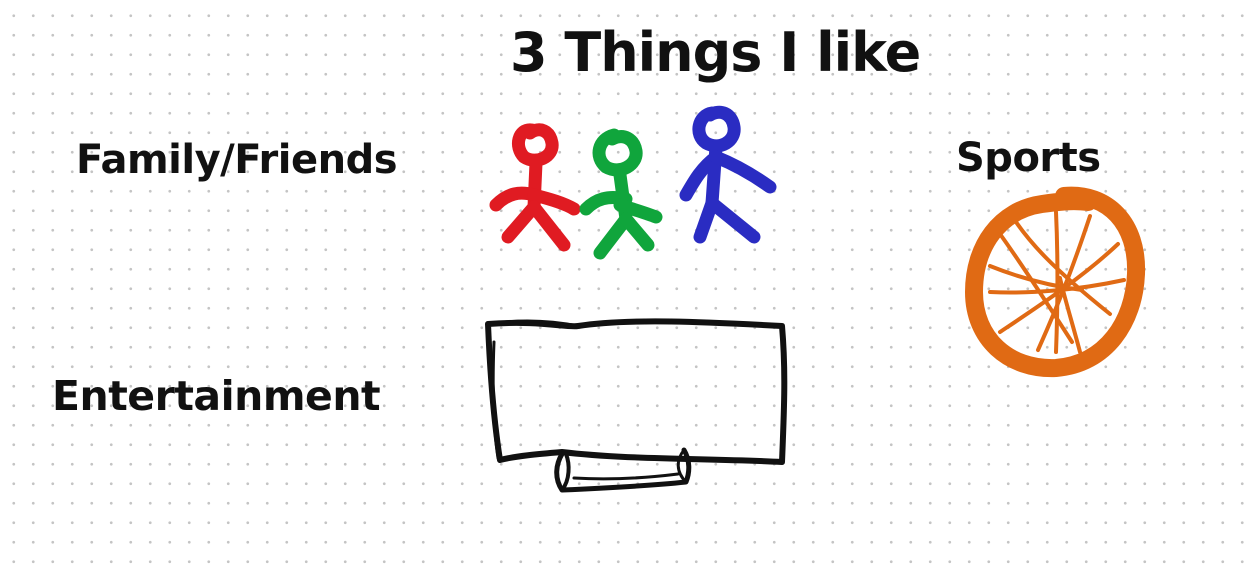 This screenshot has width=1249, height=573. Describe the element at coordinates (621, 194) in the screenshot. I see `stick-figure-green` at that location.